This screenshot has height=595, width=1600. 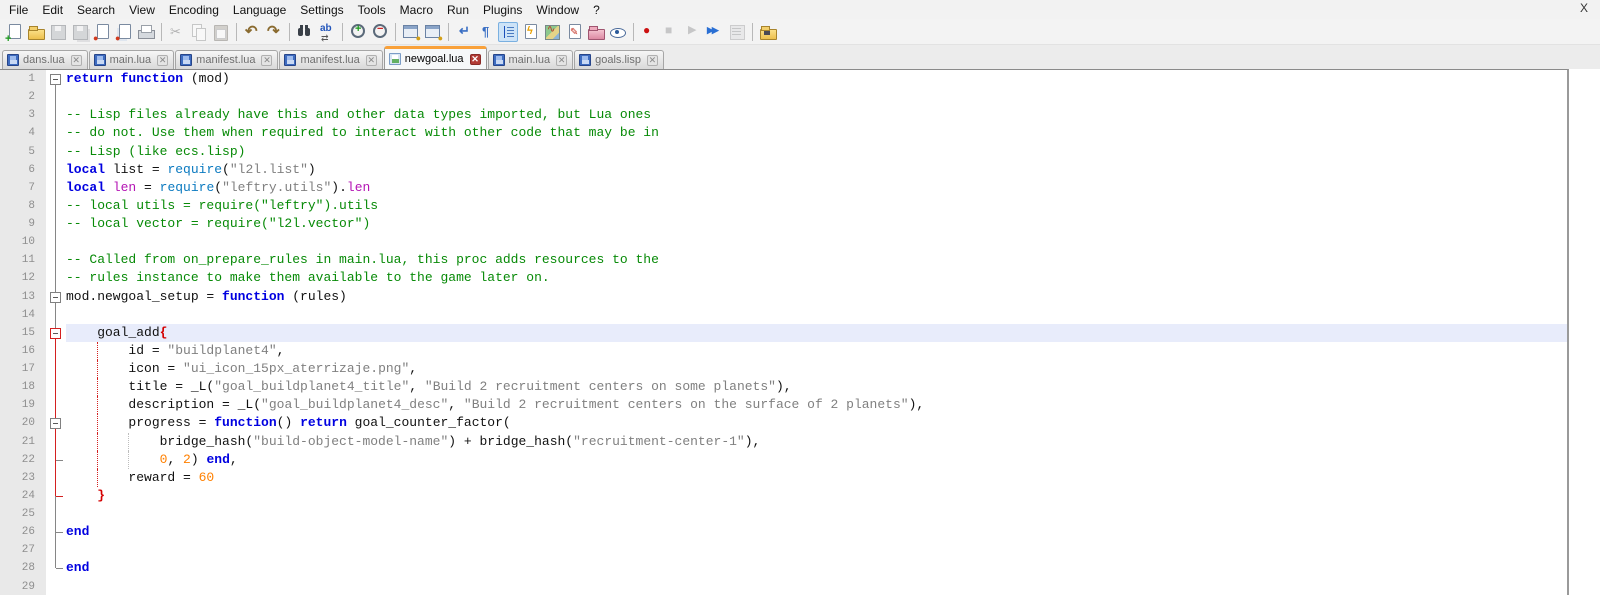 What do you see at coordinates (816, 477) in the screenshot?
I see `code-text: reward = 60` at bounding box center [816, 477].